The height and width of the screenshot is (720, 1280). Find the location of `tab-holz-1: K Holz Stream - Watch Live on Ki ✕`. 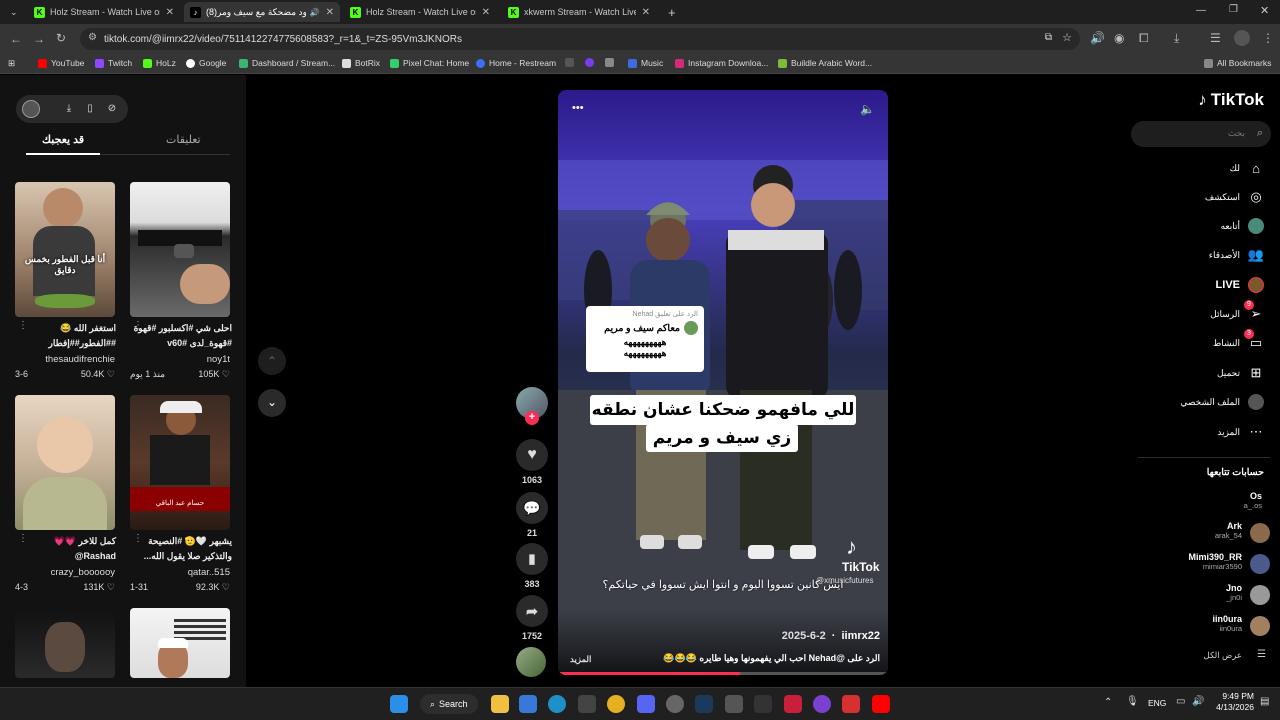

tab-holz-1: K Holz Stream - Watch Live on Ki ✕ is located at coordinates (104, 12).